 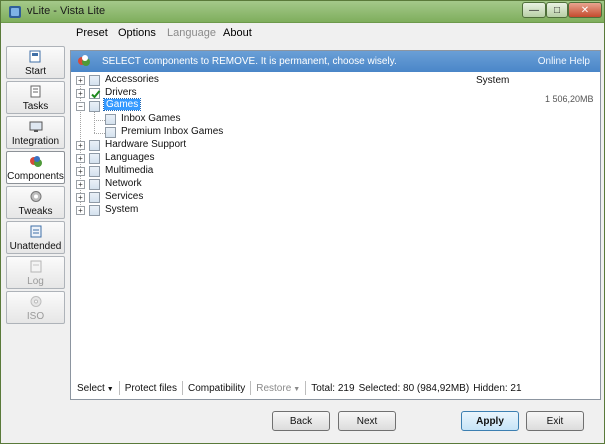 I want to click on tweaks-icon, so click(x=36, y=196).